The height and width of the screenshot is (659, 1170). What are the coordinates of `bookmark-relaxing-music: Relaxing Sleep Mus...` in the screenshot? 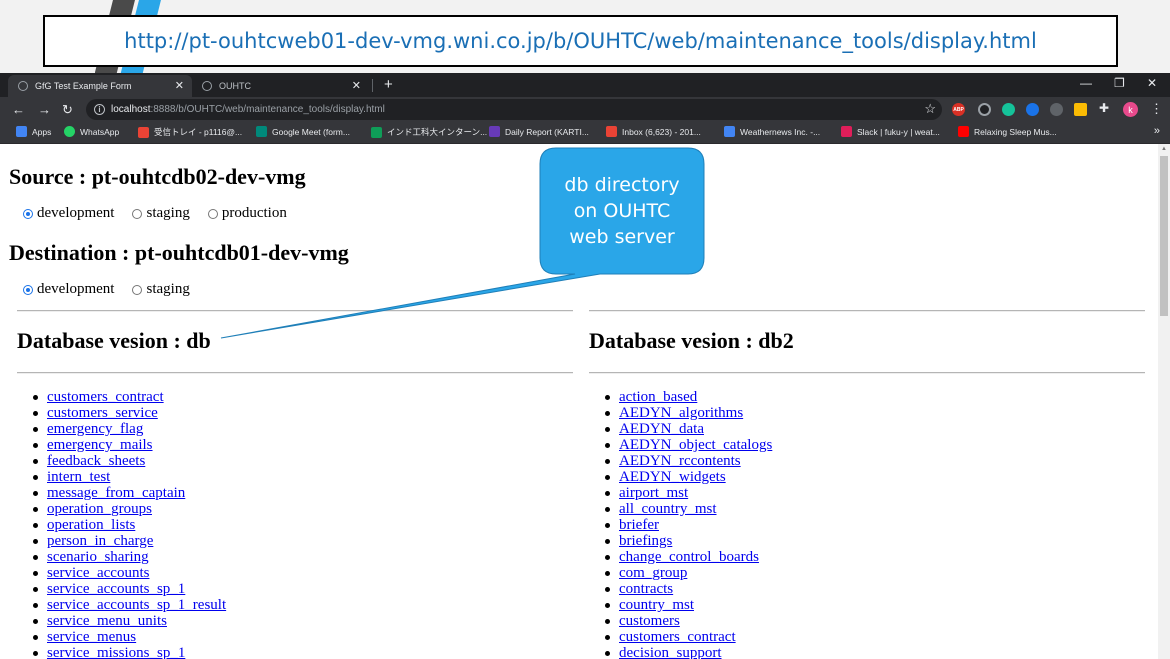 It's located at (1007, 131).